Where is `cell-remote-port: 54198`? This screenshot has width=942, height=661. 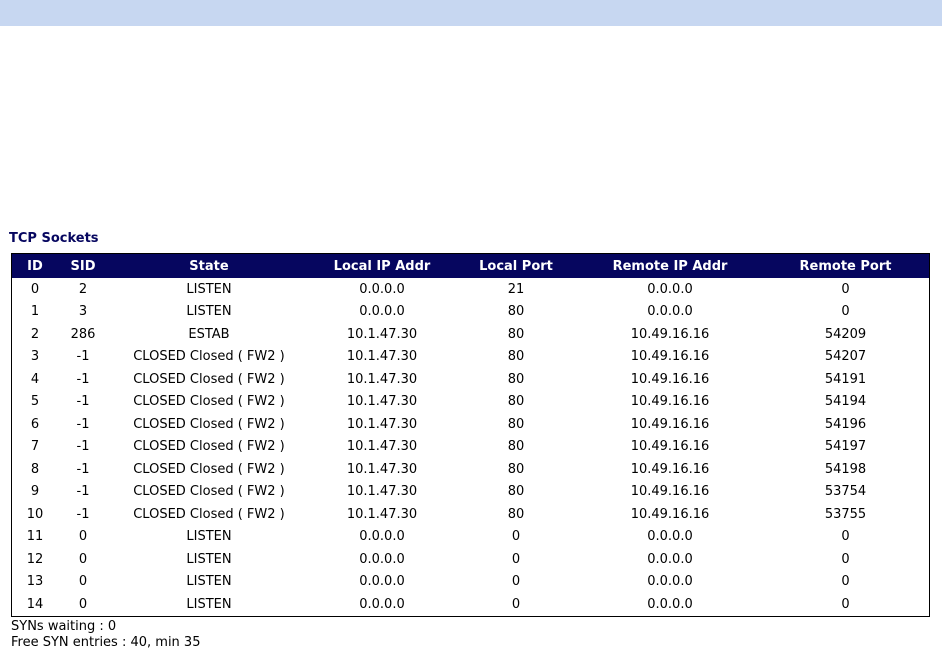
cell-remote-port: 54198 is located at coordinates (845, 469).